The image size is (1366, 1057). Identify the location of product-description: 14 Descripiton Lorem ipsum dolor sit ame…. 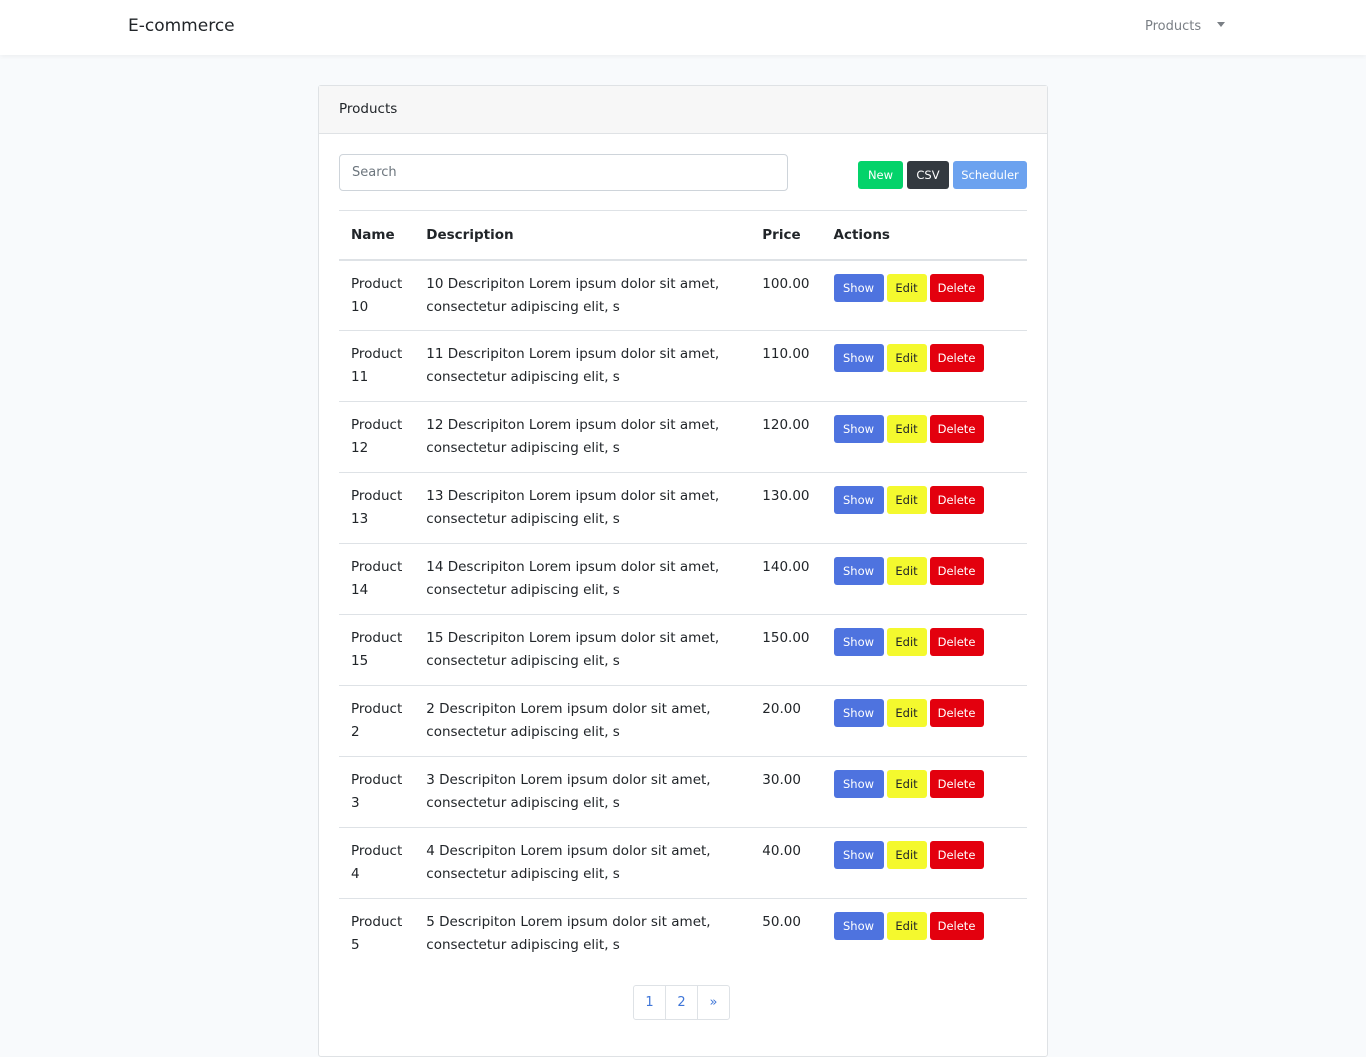
(582, 579).